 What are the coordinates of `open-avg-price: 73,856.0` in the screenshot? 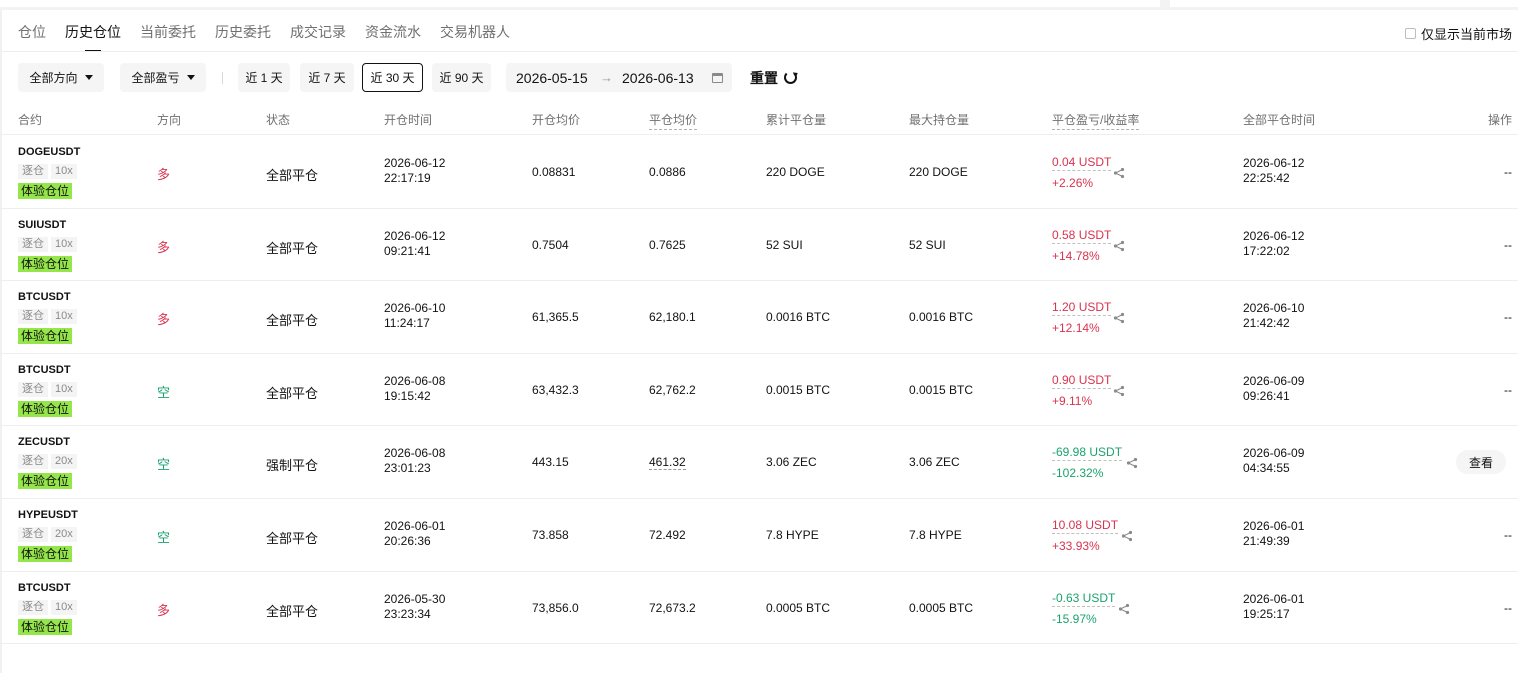 It's located at (555, 607).